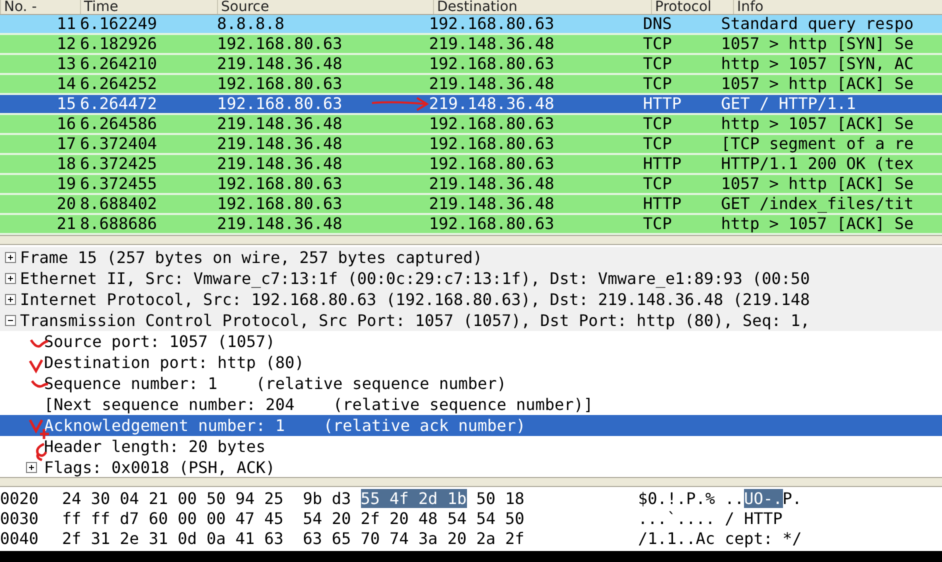  Describe the element at coordinates (66, 144) in the screenshot. I see `table-cell-text: 17` at that location.